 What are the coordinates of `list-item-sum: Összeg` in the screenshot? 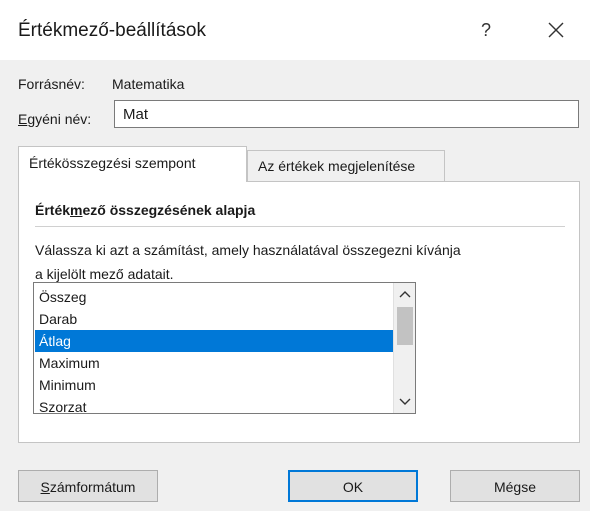 It's located at (214, 297).